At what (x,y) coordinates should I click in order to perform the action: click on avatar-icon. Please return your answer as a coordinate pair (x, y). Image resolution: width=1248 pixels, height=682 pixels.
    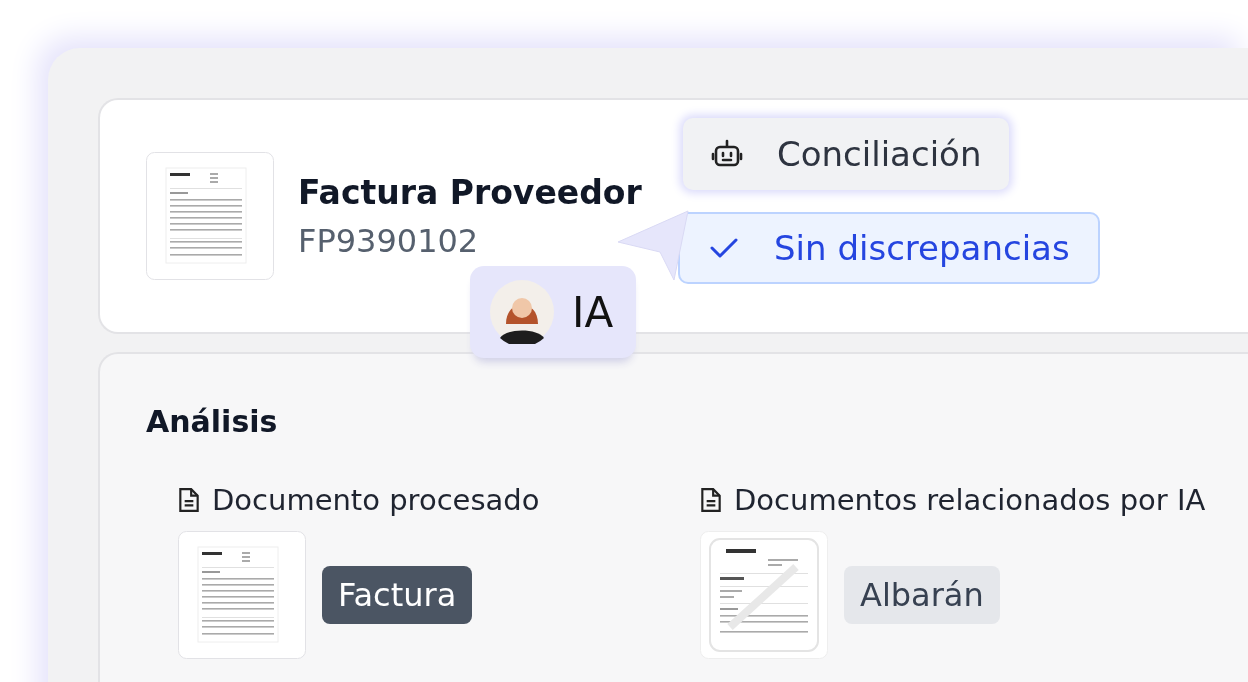
    Looking at the image, I should click on (522, 312).